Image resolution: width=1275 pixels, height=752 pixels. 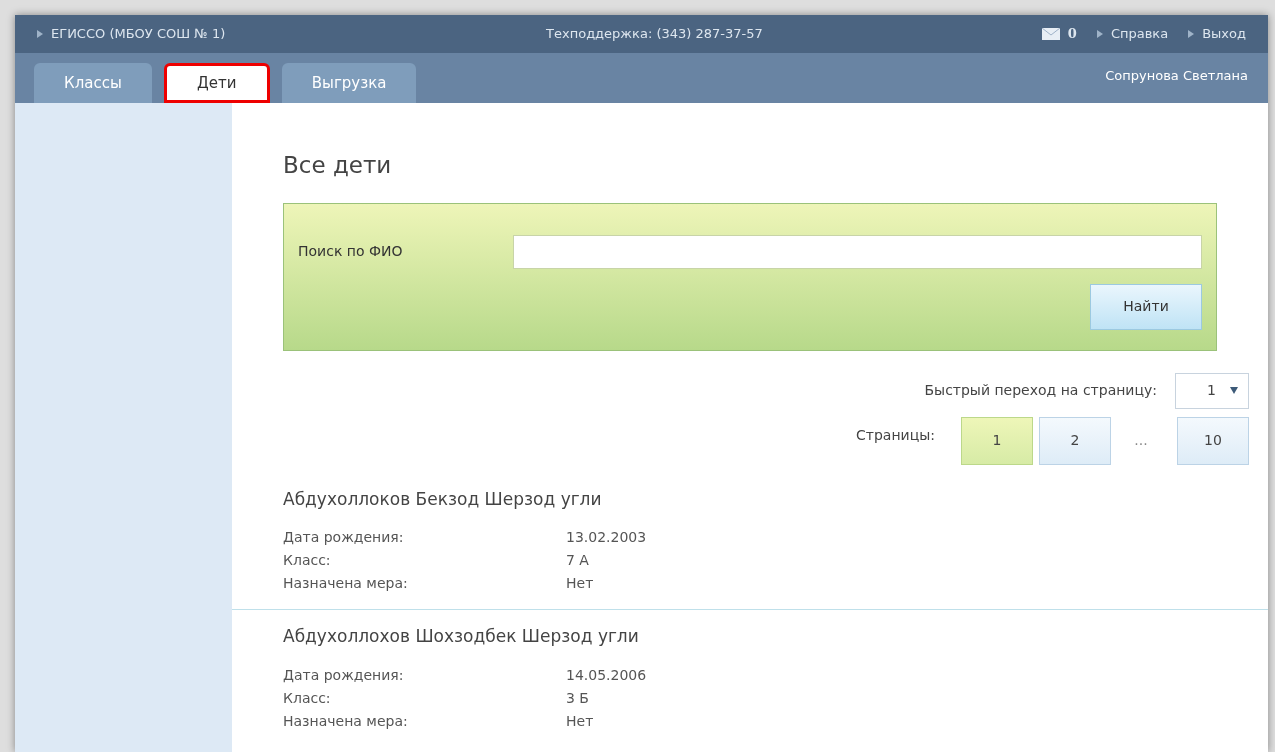 What do you see at coordinates (857, 251) in the screenshot?
I see `search-field` at bounding box center [857, 251].